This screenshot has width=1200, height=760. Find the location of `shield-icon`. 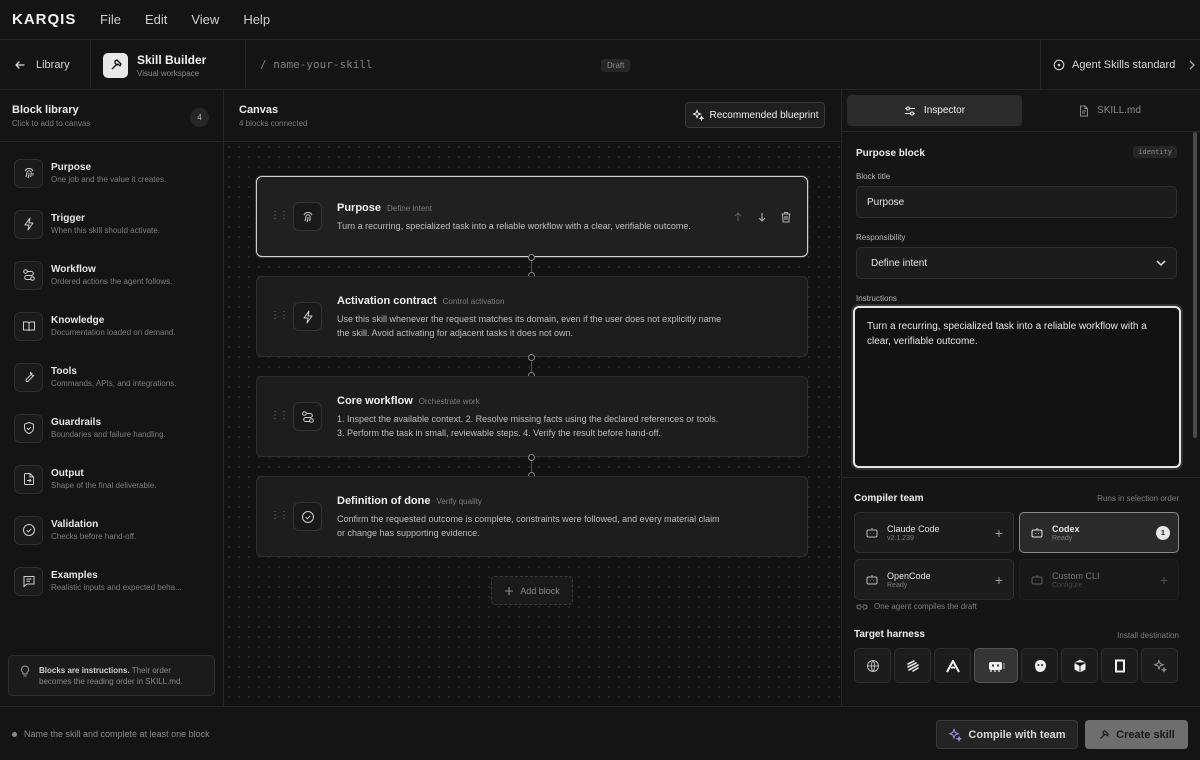

shield-icon is located at coordinates (28, 428).